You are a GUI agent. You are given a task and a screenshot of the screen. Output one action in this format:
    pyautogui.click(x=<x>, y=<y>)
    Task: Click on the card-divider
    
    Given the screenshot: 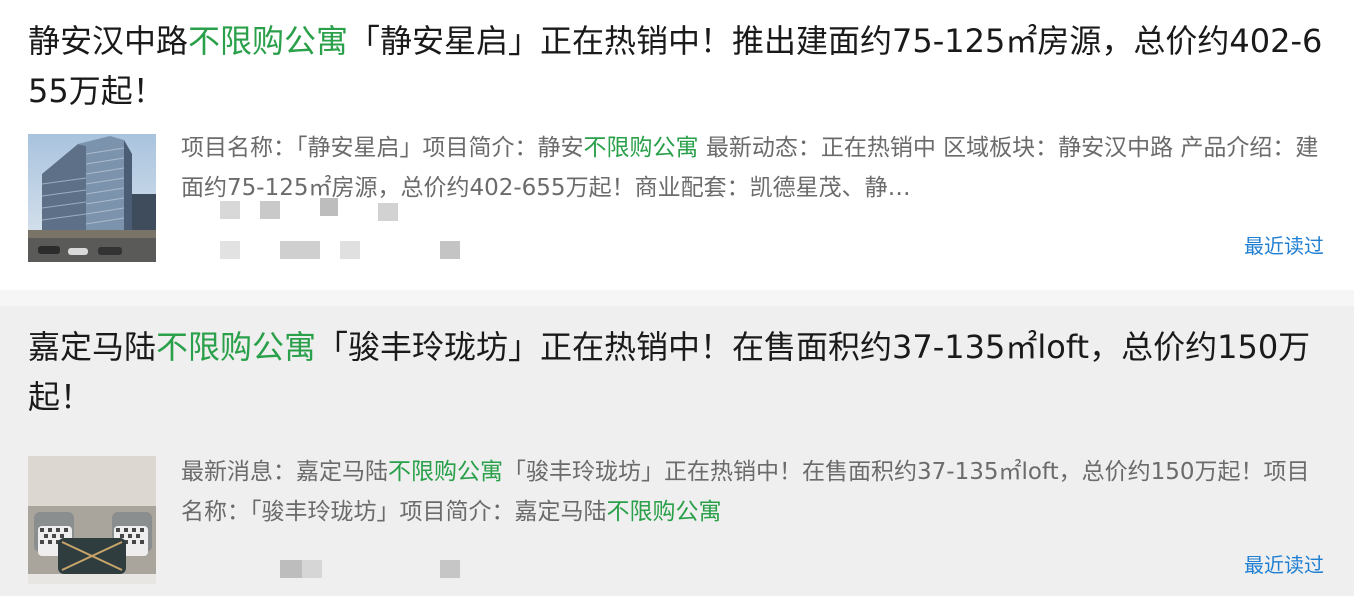 What is the action you would take?
    pyautogui.click(x=677, y=298)
    